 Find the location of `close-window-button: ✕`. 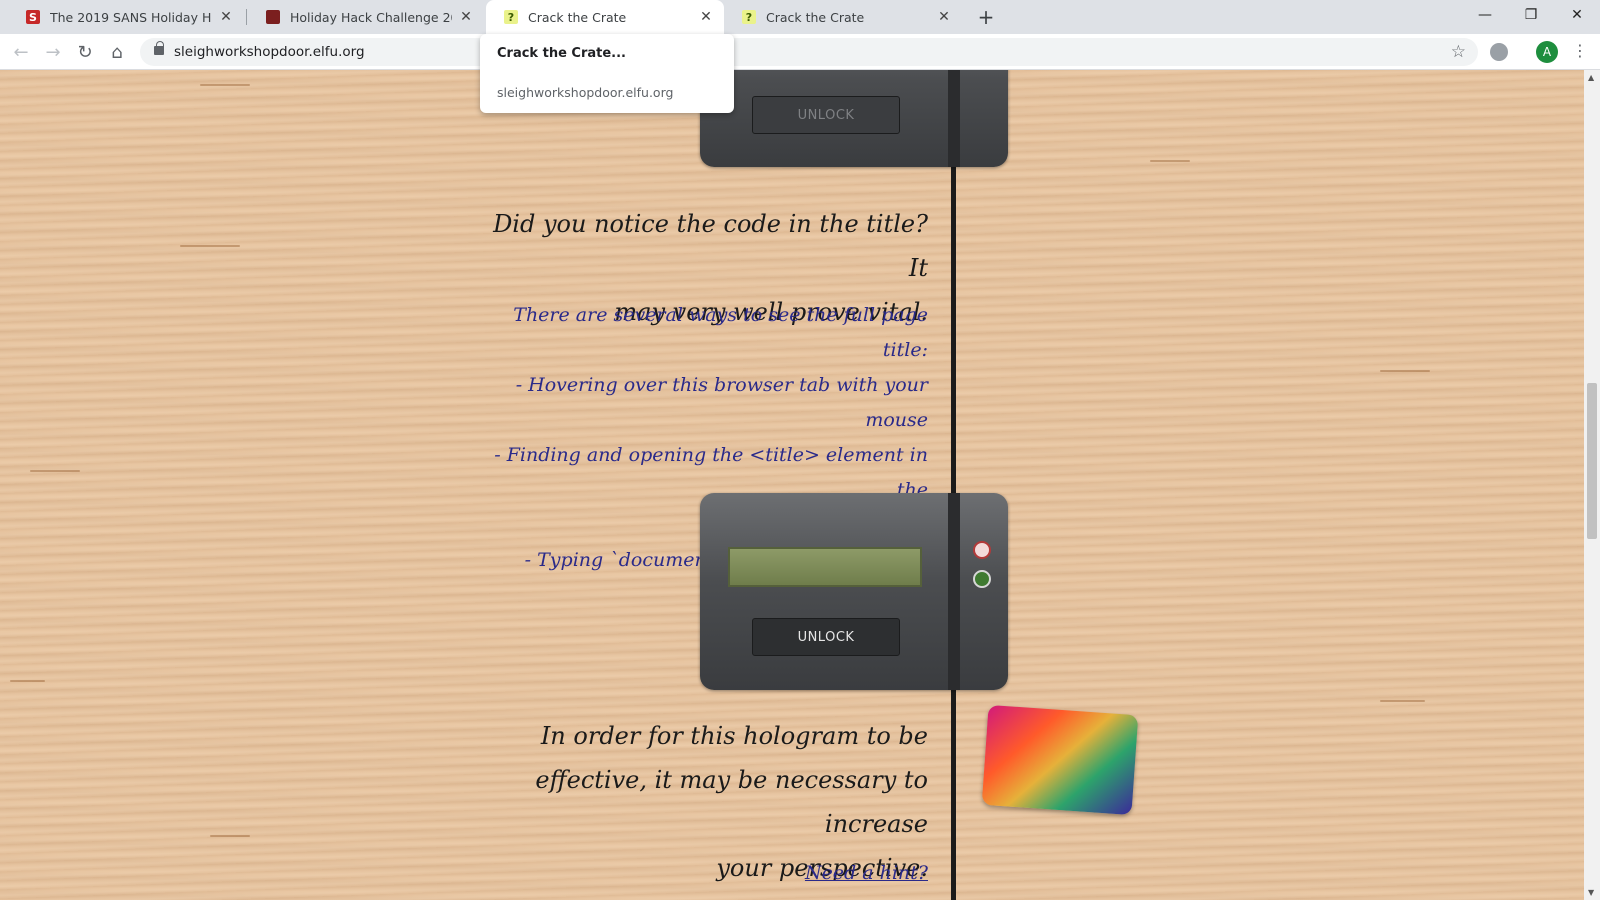

close-window-button: ✕ is located at coordinates (1577, 15).